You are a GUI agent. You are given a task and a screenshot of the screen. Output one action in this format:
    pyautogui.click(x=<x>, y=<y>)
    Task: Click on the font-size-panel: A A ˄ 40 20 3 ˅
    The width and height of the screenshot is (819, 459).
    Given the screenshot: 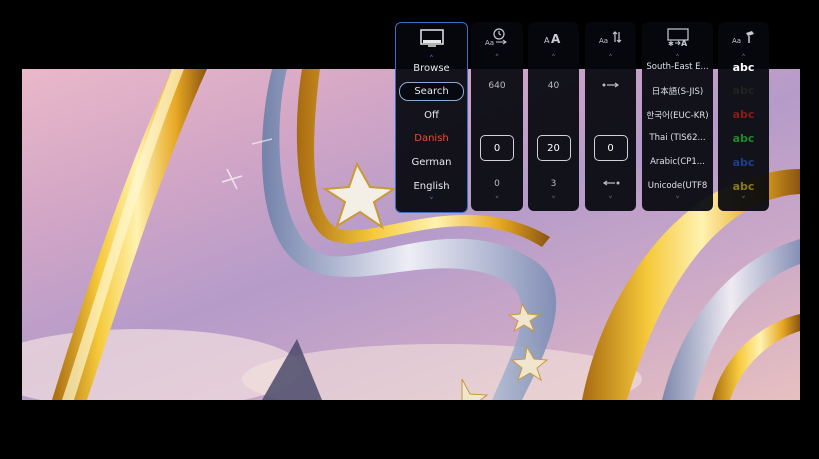 What is the action you would take?
    pyautogui.click(x=553, y=116)
    